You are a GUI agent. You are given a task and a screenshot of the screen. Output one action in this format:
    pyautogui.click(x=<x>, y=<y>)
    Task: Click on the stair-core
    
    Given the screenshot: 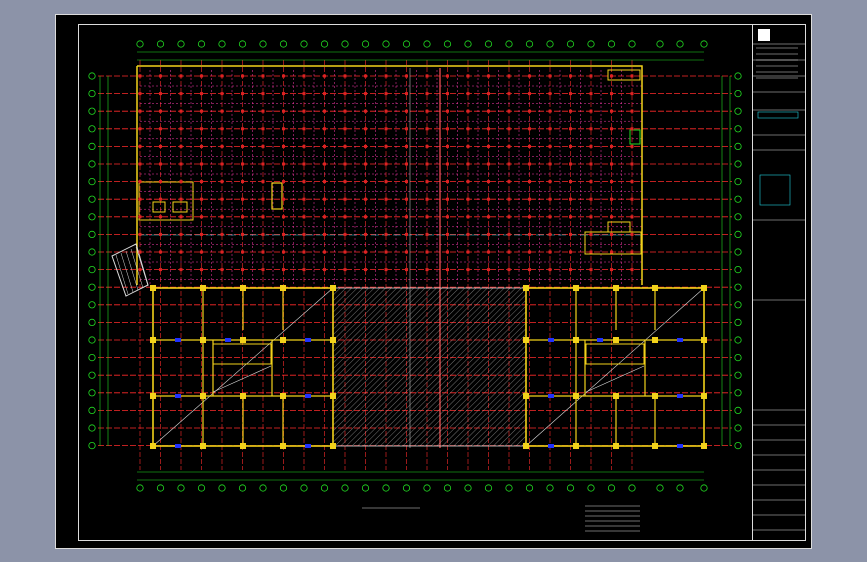 What is the action you would take?
    pyautogui.click(x=166, y=201)
    